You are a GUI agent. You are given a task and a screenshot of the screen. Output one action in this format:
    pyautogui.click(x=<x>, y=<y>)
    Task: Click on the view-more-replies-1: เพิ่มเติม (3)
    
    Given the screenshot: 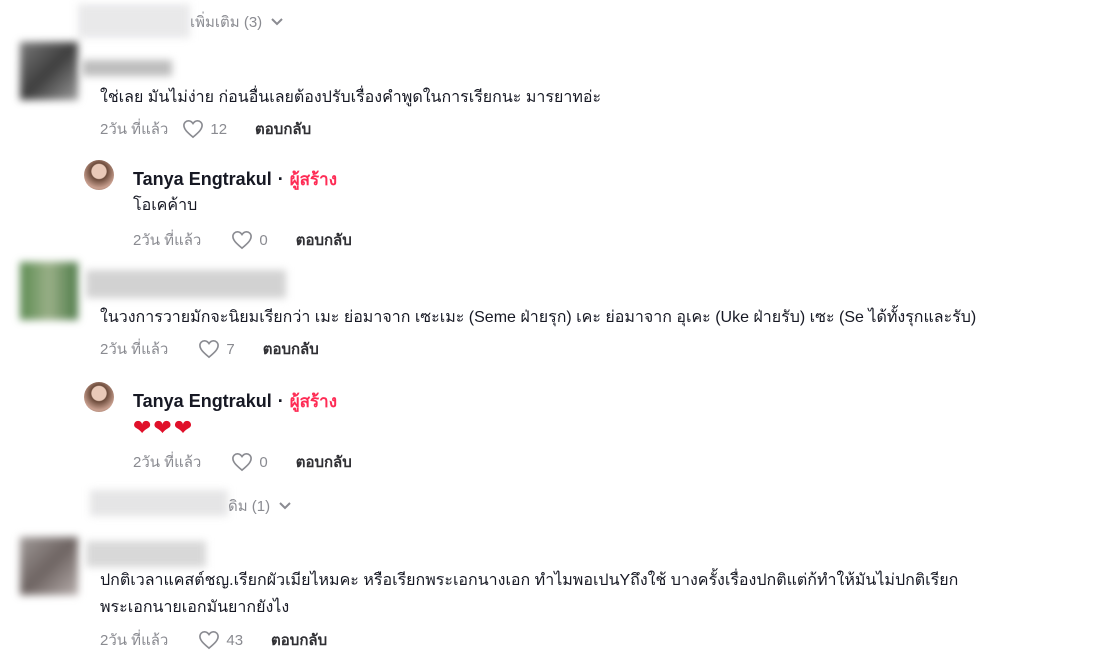 What is the action you would take?
    pyautogui.click(x=208, y=21)
    